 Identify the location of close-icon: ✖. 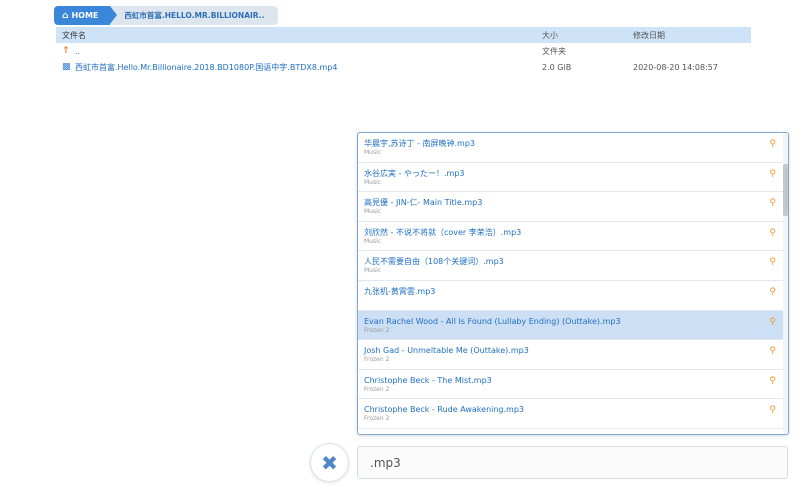
(329, 462).